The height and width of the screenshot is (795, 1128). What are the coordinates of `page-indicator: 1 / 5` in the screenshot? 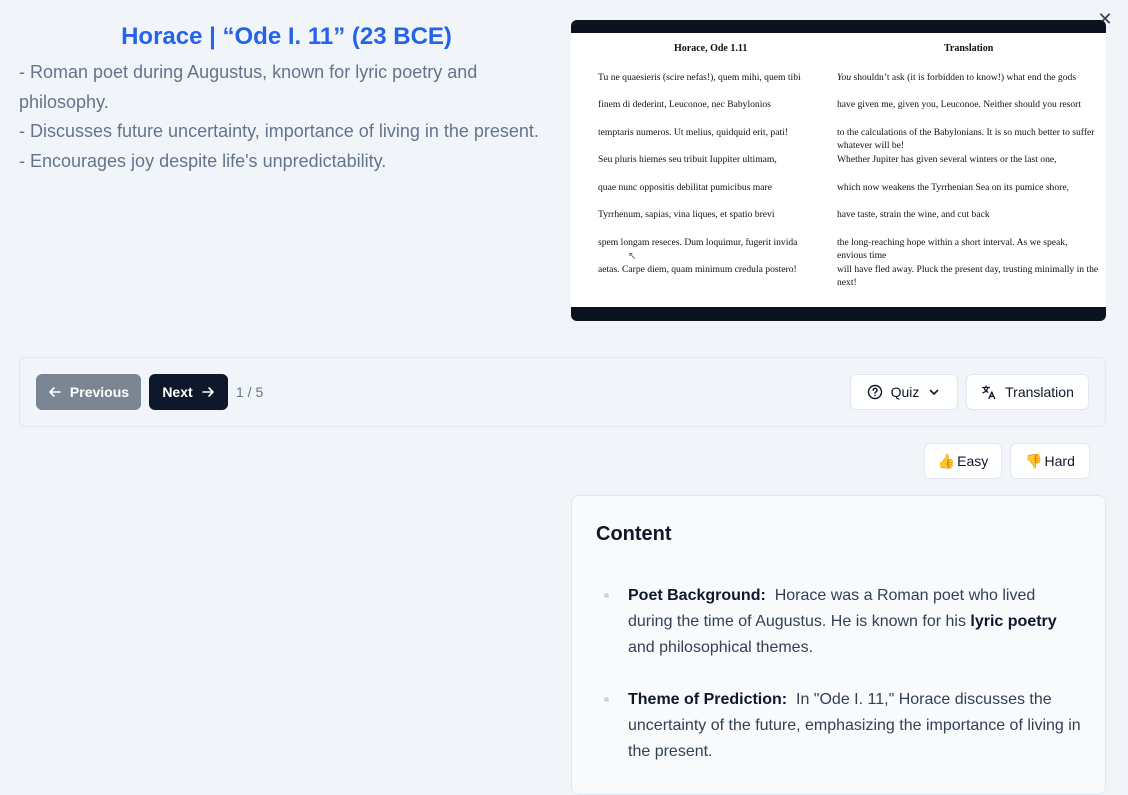 It's located at (250, 392).